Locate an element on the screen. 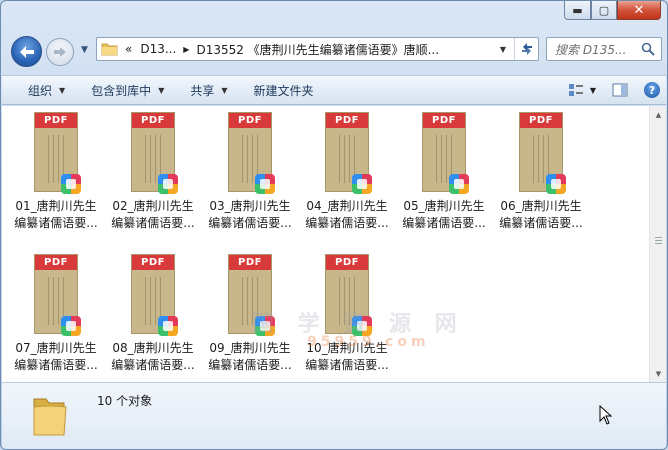 This screenshot has height=450, width=668. view-options-button: ▼ is located at coordinates (582, 90).